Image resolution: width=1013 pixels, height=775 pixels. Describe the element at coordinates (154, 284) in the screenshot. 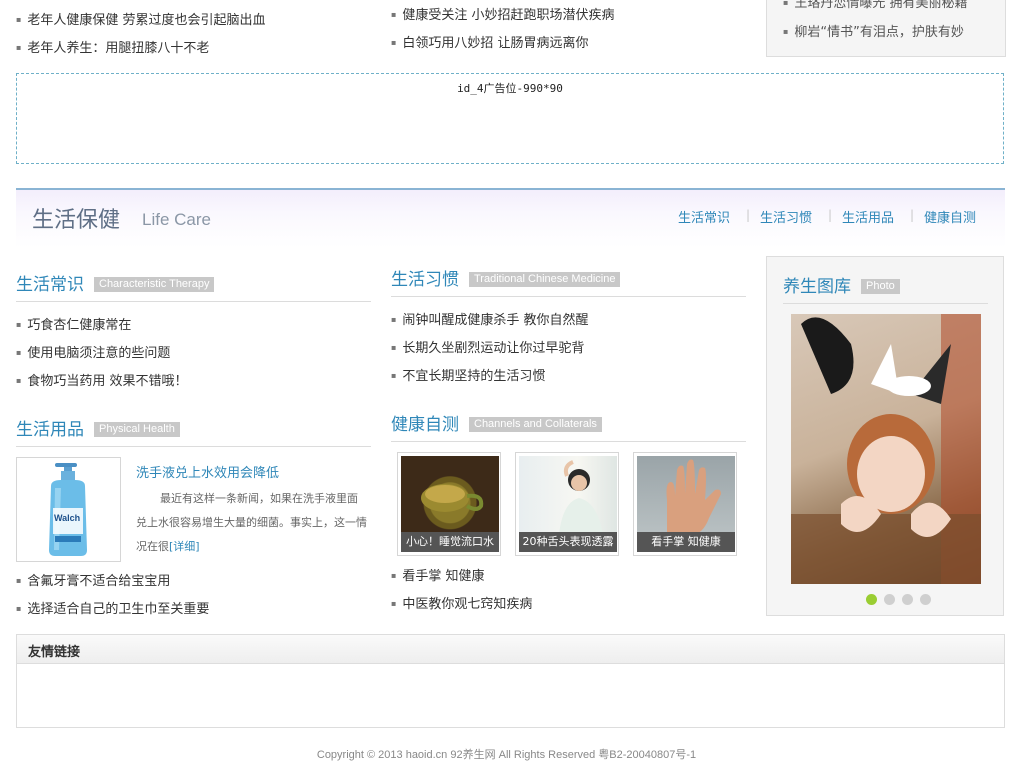

I see `changshi-tag: Characteristic Therapy` at that location.